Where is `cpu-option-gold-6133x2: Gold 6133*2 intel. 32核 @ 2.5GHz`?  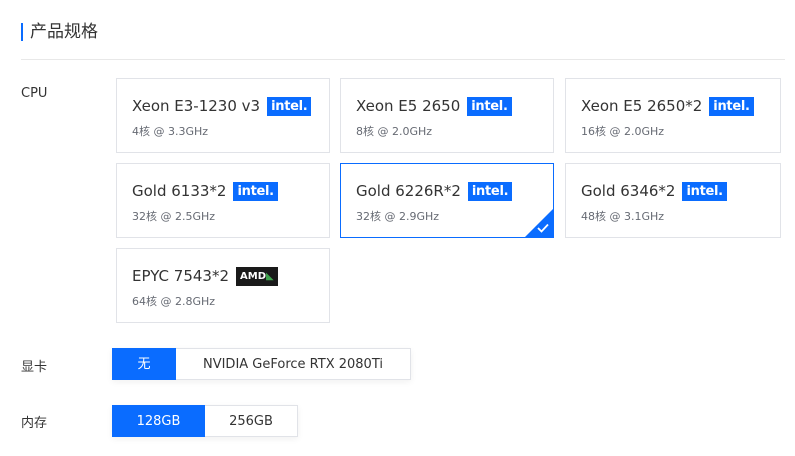 cpu-option-gold-6133x2: Gold 6133*2 intel. 32核 @ 2.5GHz is located at coordinates (223, 200).